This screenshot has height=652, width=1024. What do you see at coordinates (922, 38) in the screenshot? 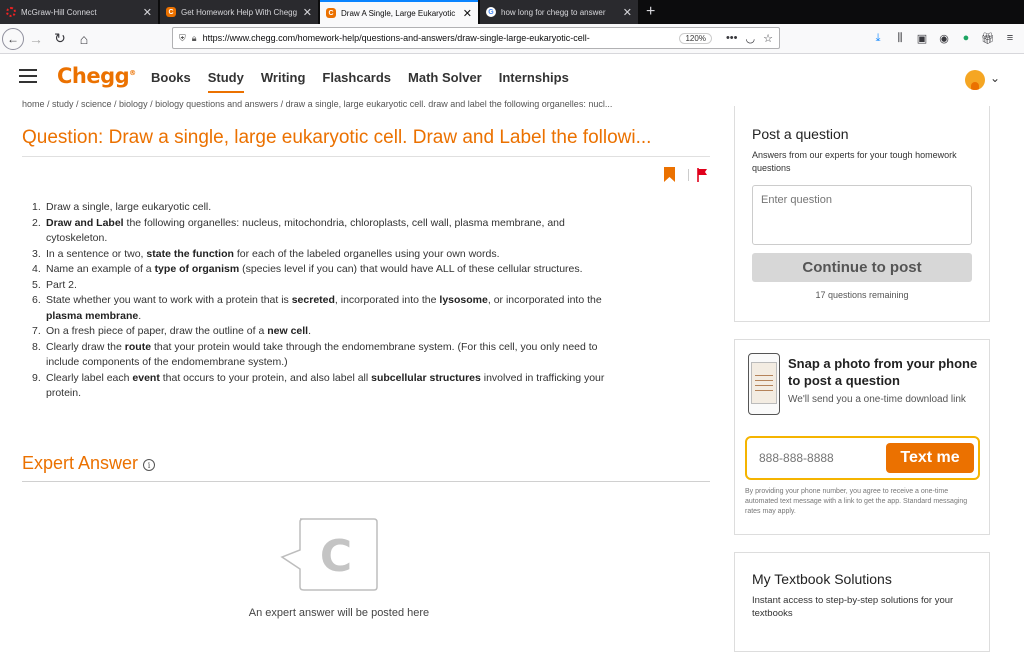
I see `sidebar-icon: ▣` at bounding box center [922, 38].